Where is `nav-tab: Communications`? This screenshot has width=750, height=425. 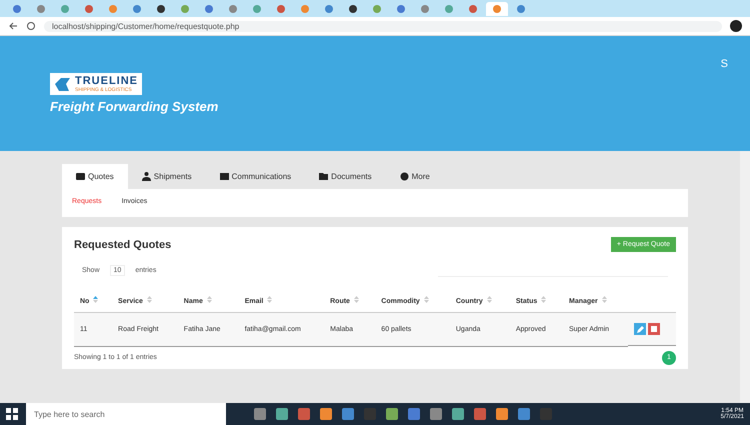
nav-tab: Communications is located at coordinates (256, 176).